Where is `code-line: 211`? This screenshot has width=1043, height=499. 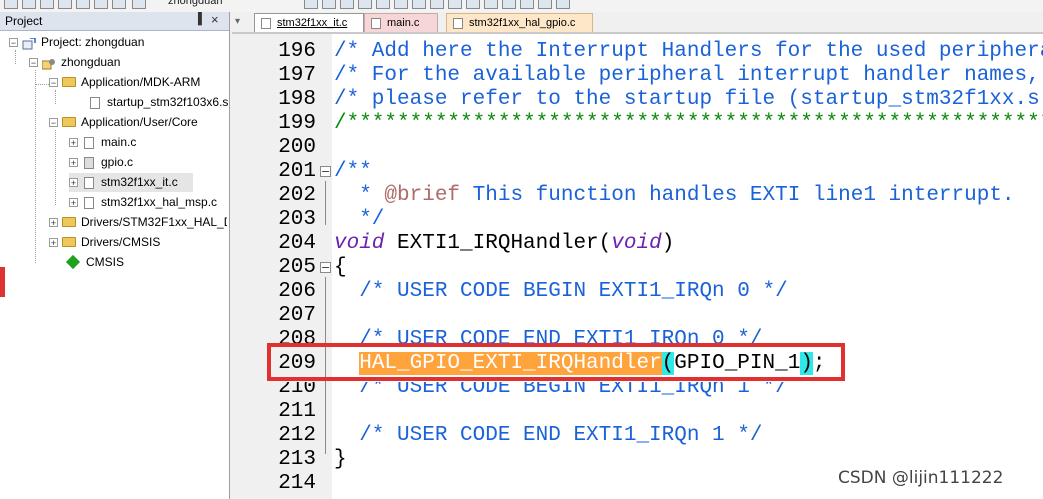 code-line: 211 is located at coordinates (637, 412).